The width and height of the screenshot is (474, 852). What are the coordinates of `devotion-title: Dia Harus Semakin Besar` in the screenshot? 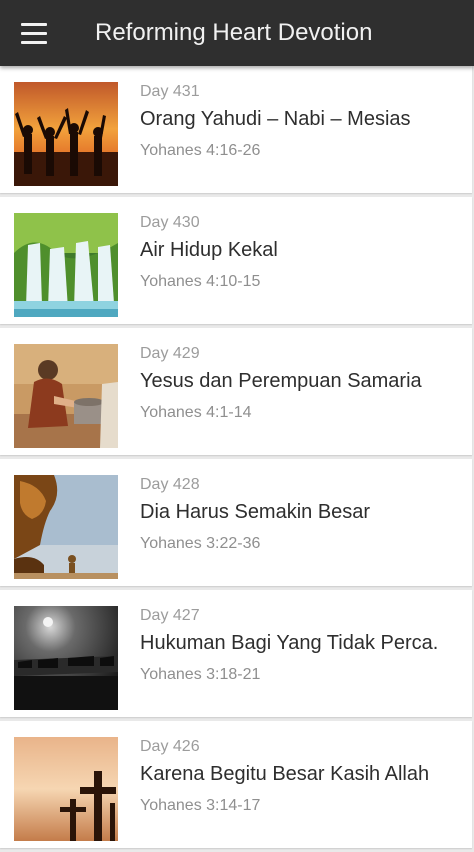 It's located at (255, 512).